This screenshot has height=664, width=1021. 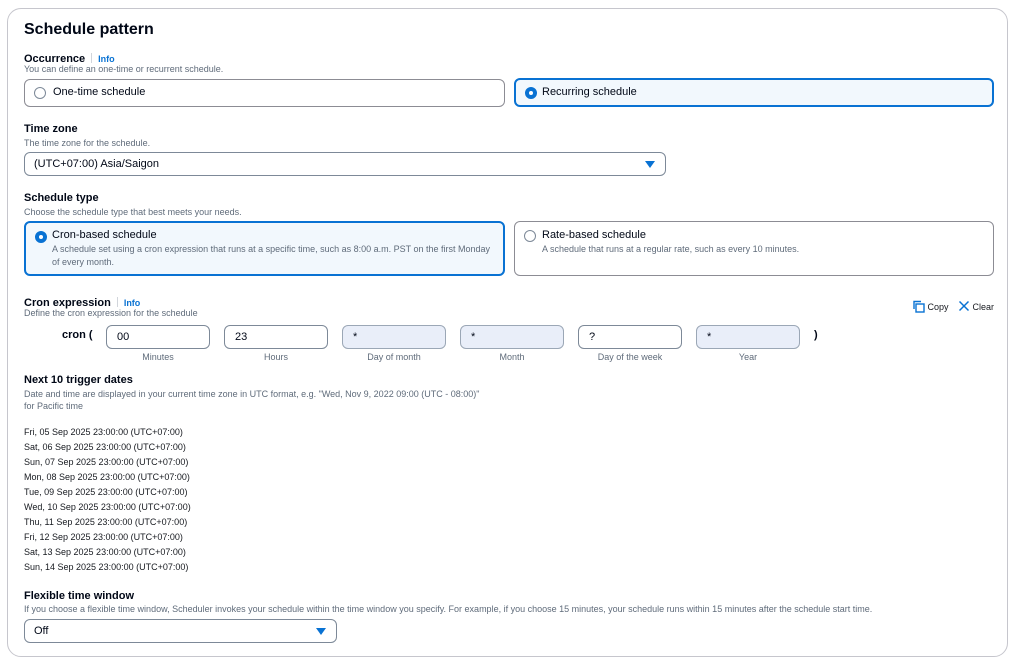 I want to click on trigger-date-item: Wed, 10 Sep 2025 23:00:00 (UTC+07:00), so click(x=107, y=507).